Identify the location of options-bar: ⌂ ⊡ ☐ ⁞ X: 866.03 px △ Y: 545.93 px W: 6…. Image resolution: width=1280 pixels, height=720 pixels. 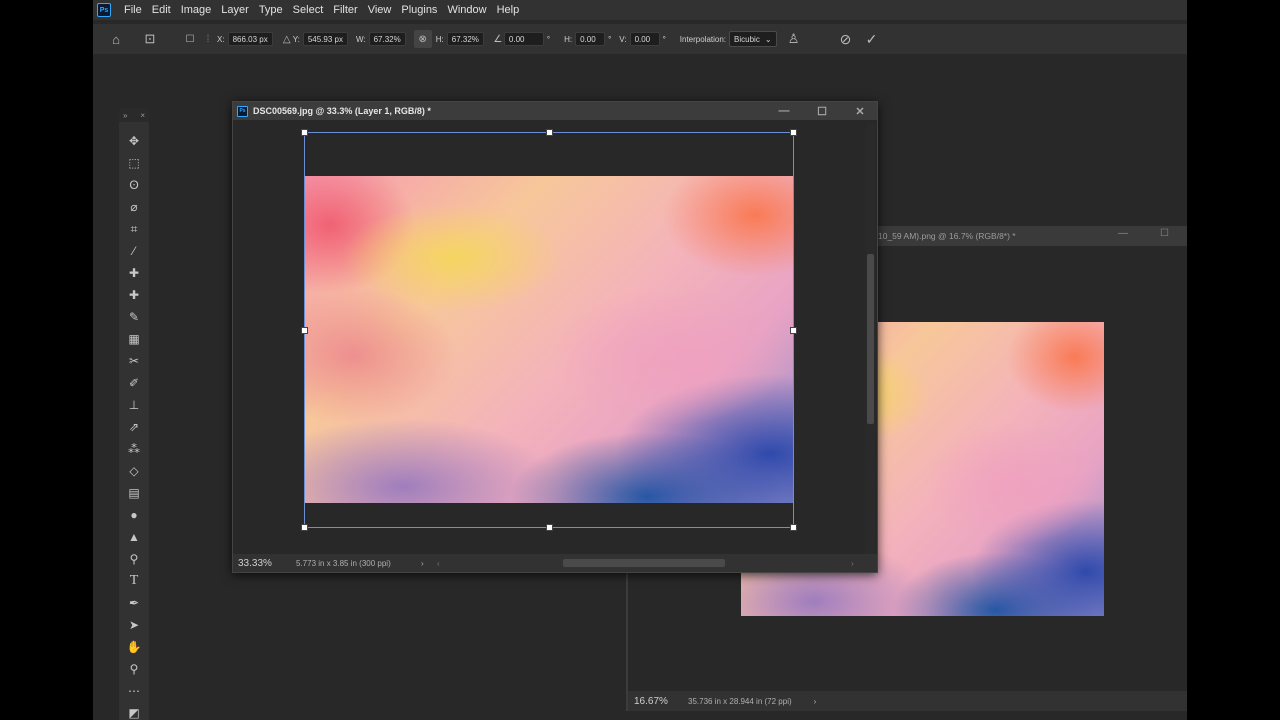
(640, 39).